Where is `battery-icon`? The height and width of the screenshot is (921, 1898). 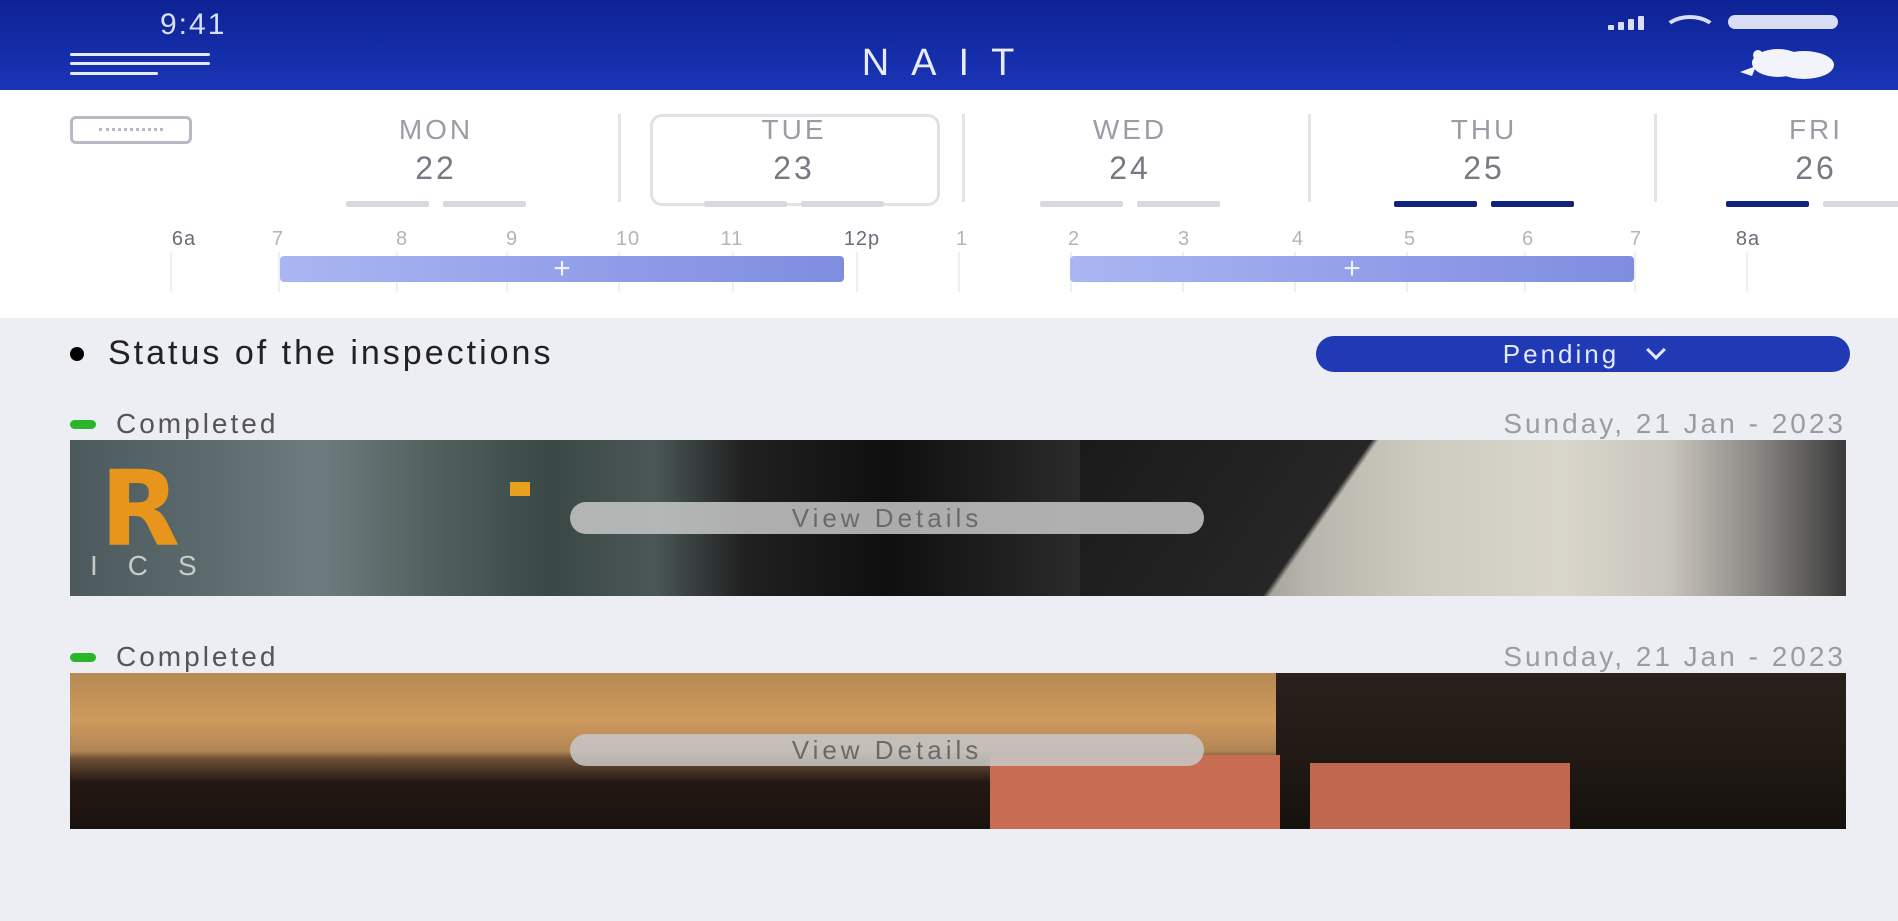
battery-icon is located at coordinates (1783, 22).